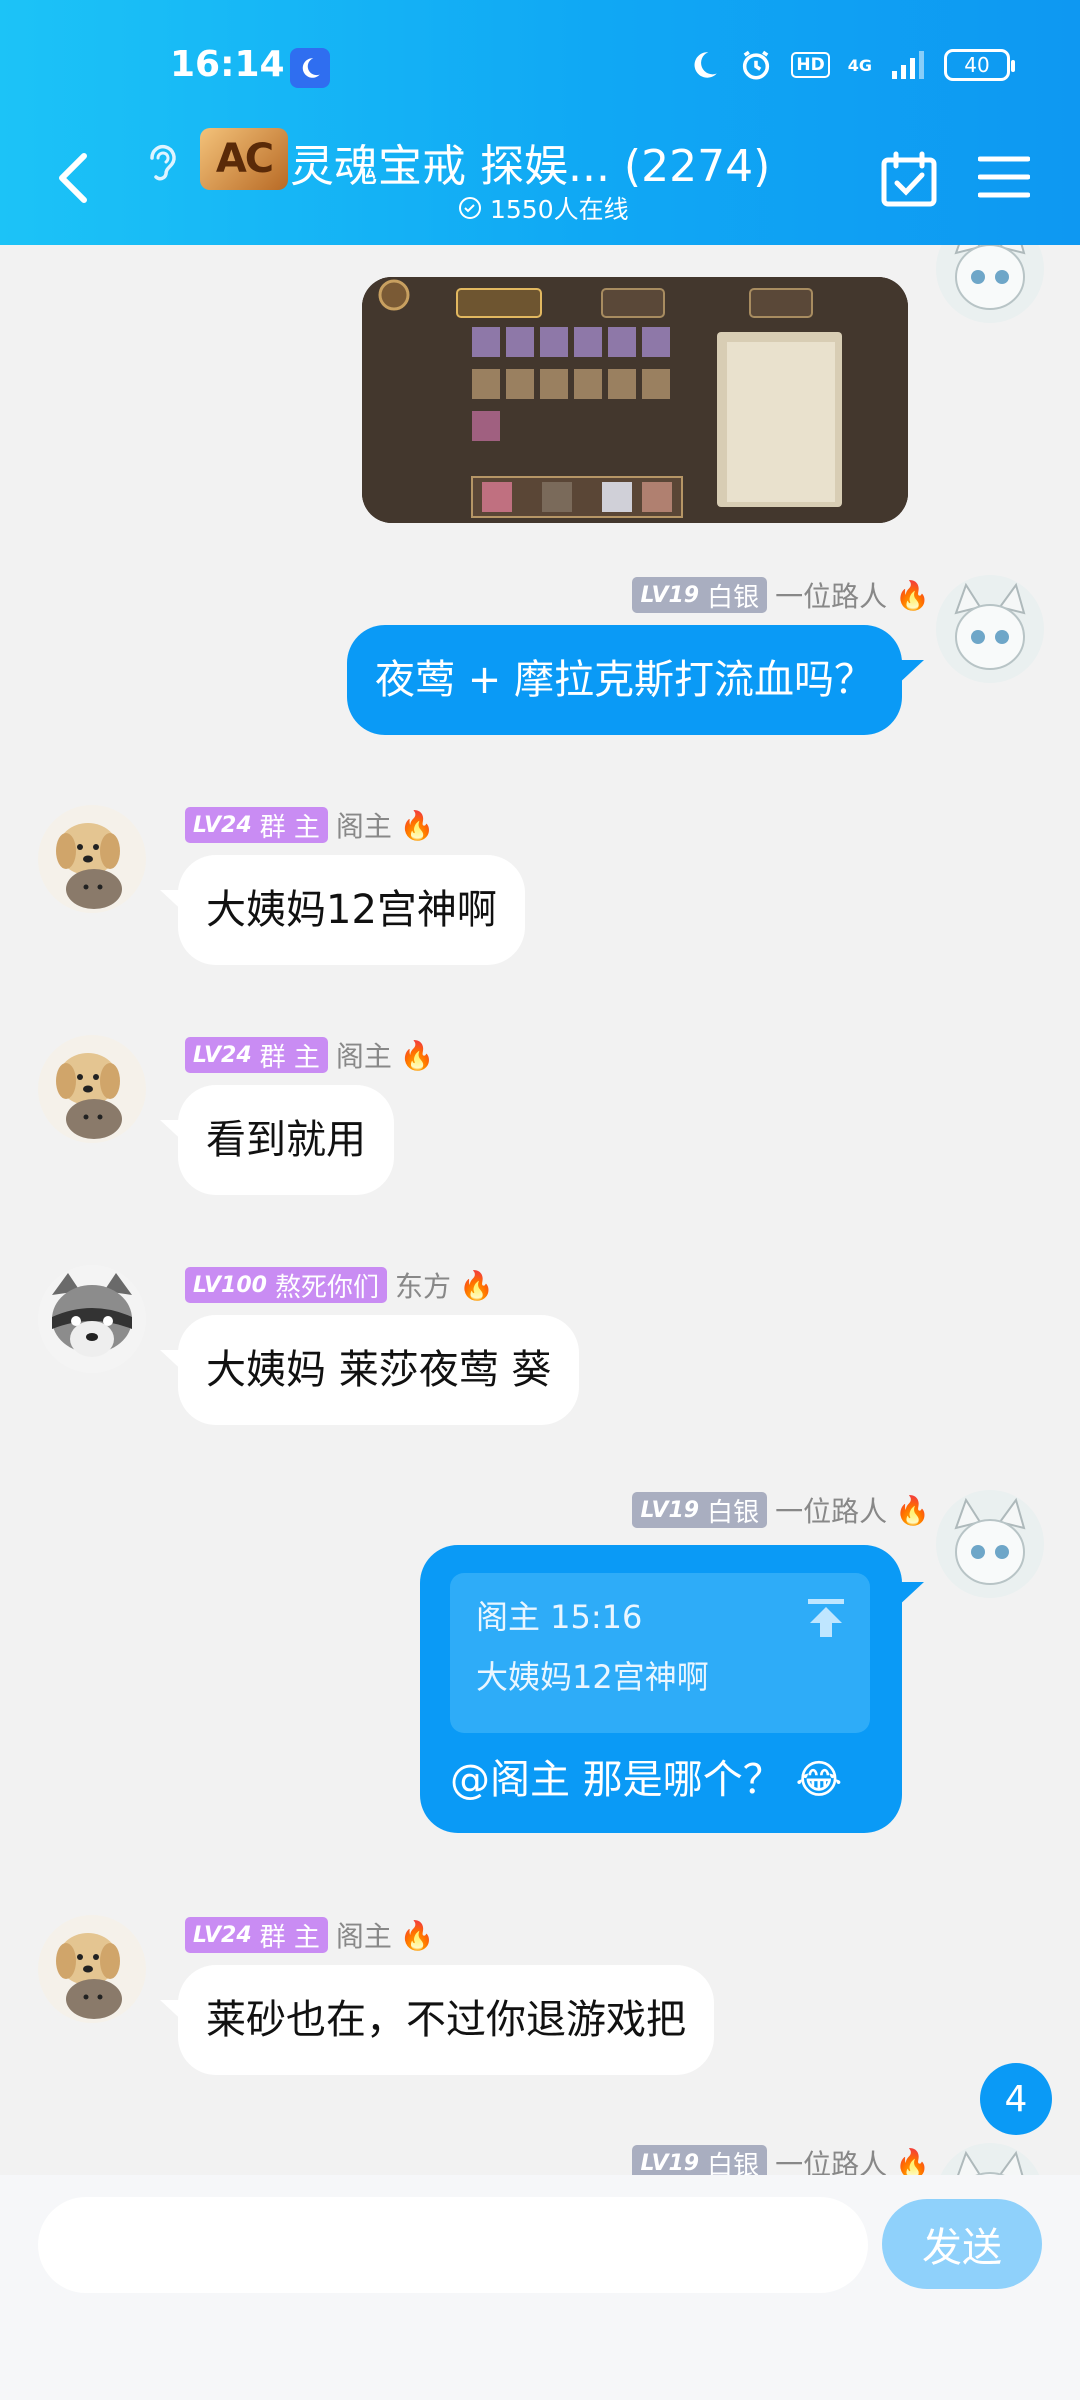 The height and width of the screenshot is (2400, 1080). What do you see at coordinates (453, 2245) in the screenshot?
I see `message-input` at bounding box center [453, 2245].